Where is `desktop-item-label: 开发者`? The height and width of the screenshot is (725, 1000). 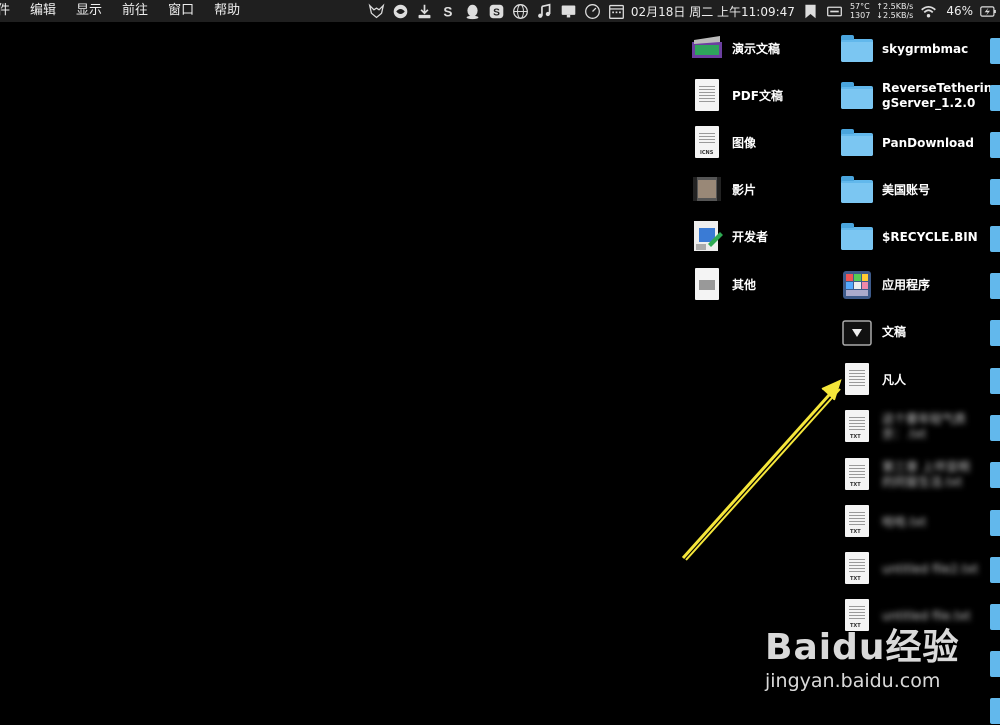 desktop-item-label: 开发者 is located at coordinates (750, 236).